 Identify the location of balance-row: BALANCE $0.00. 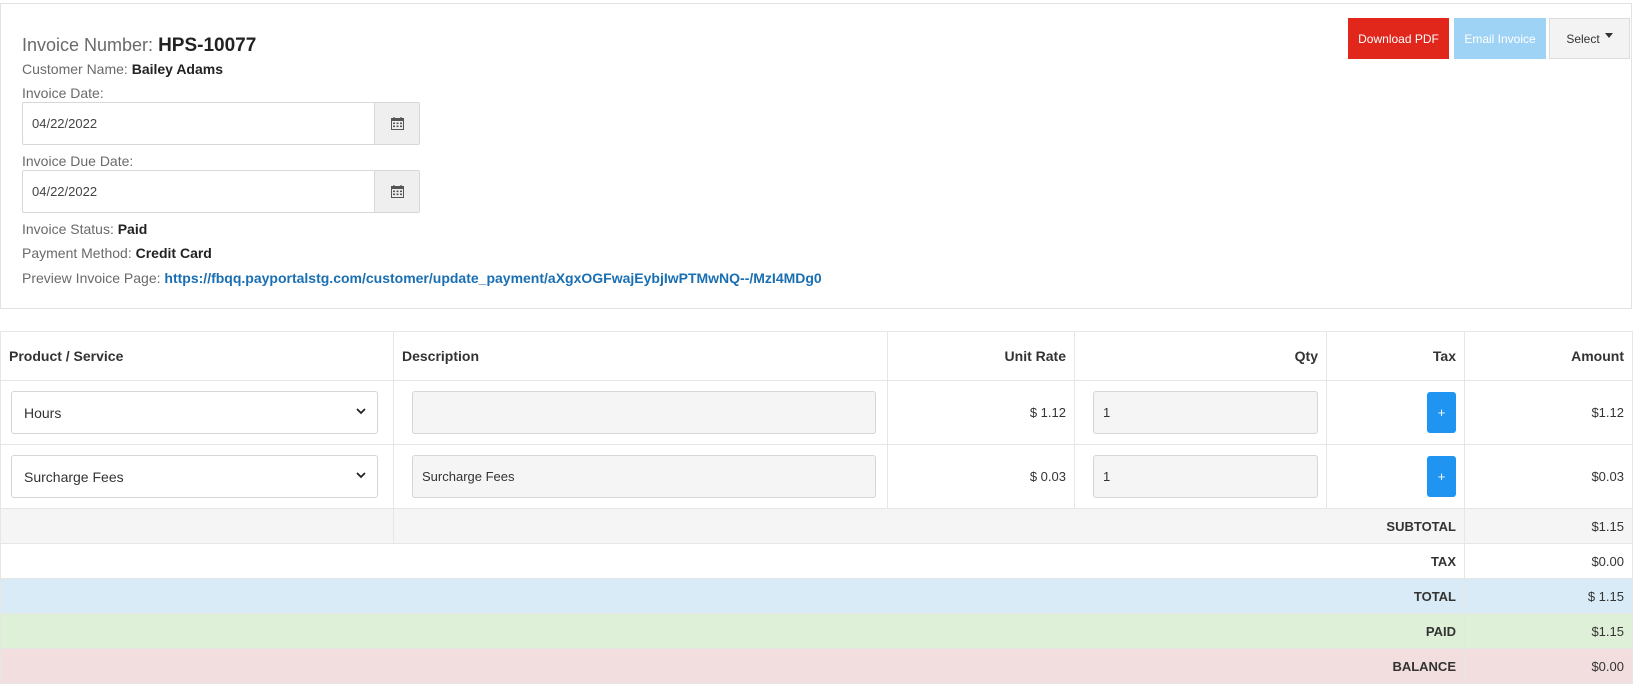
(816, 666).